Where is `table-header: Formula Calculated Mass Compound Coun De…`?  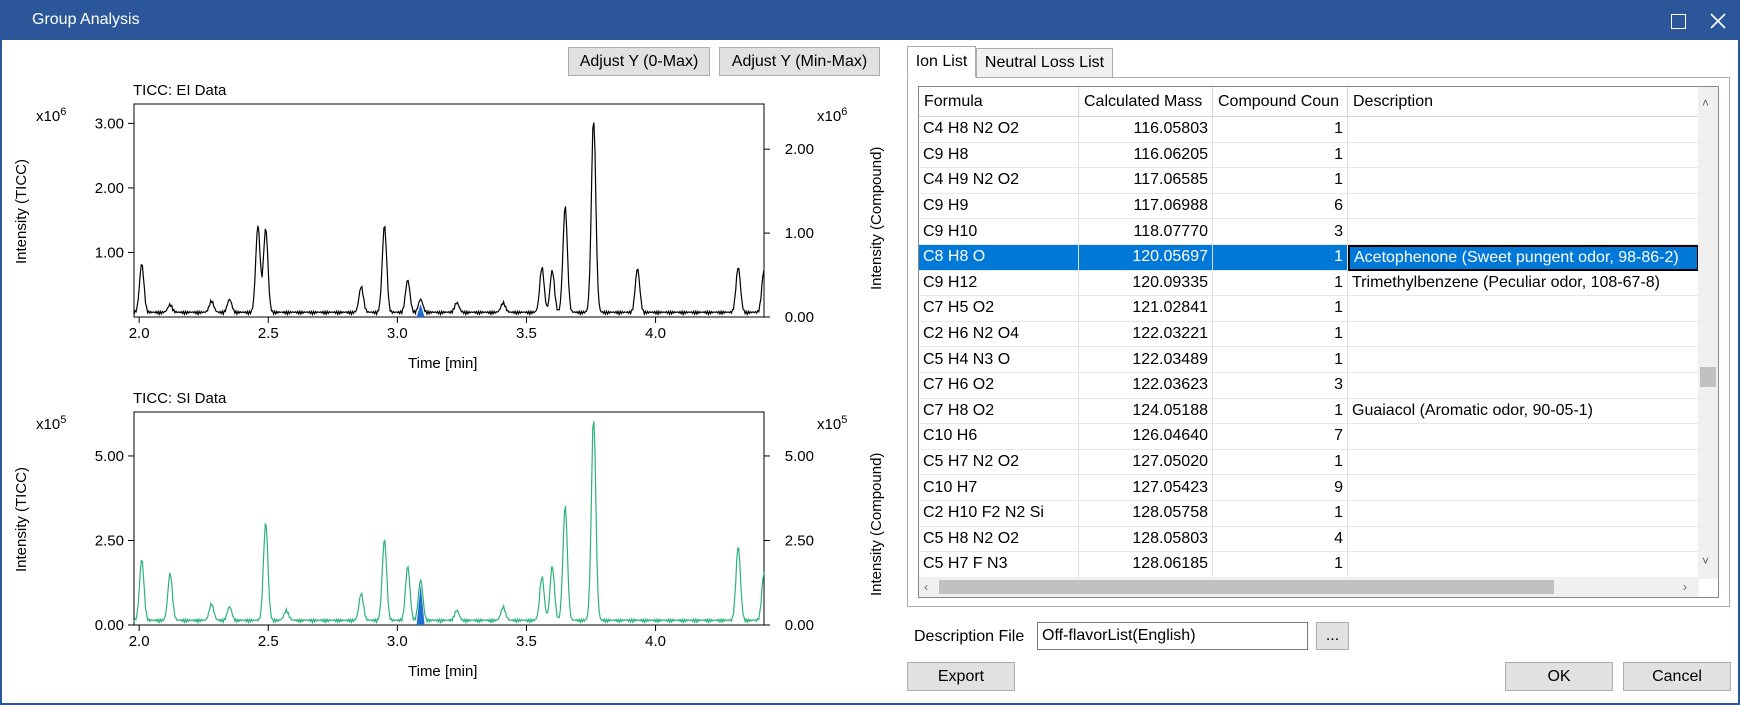
table-header: Formula Calculated Mass Compound Coun De… is located at coordinates (1309, 102).